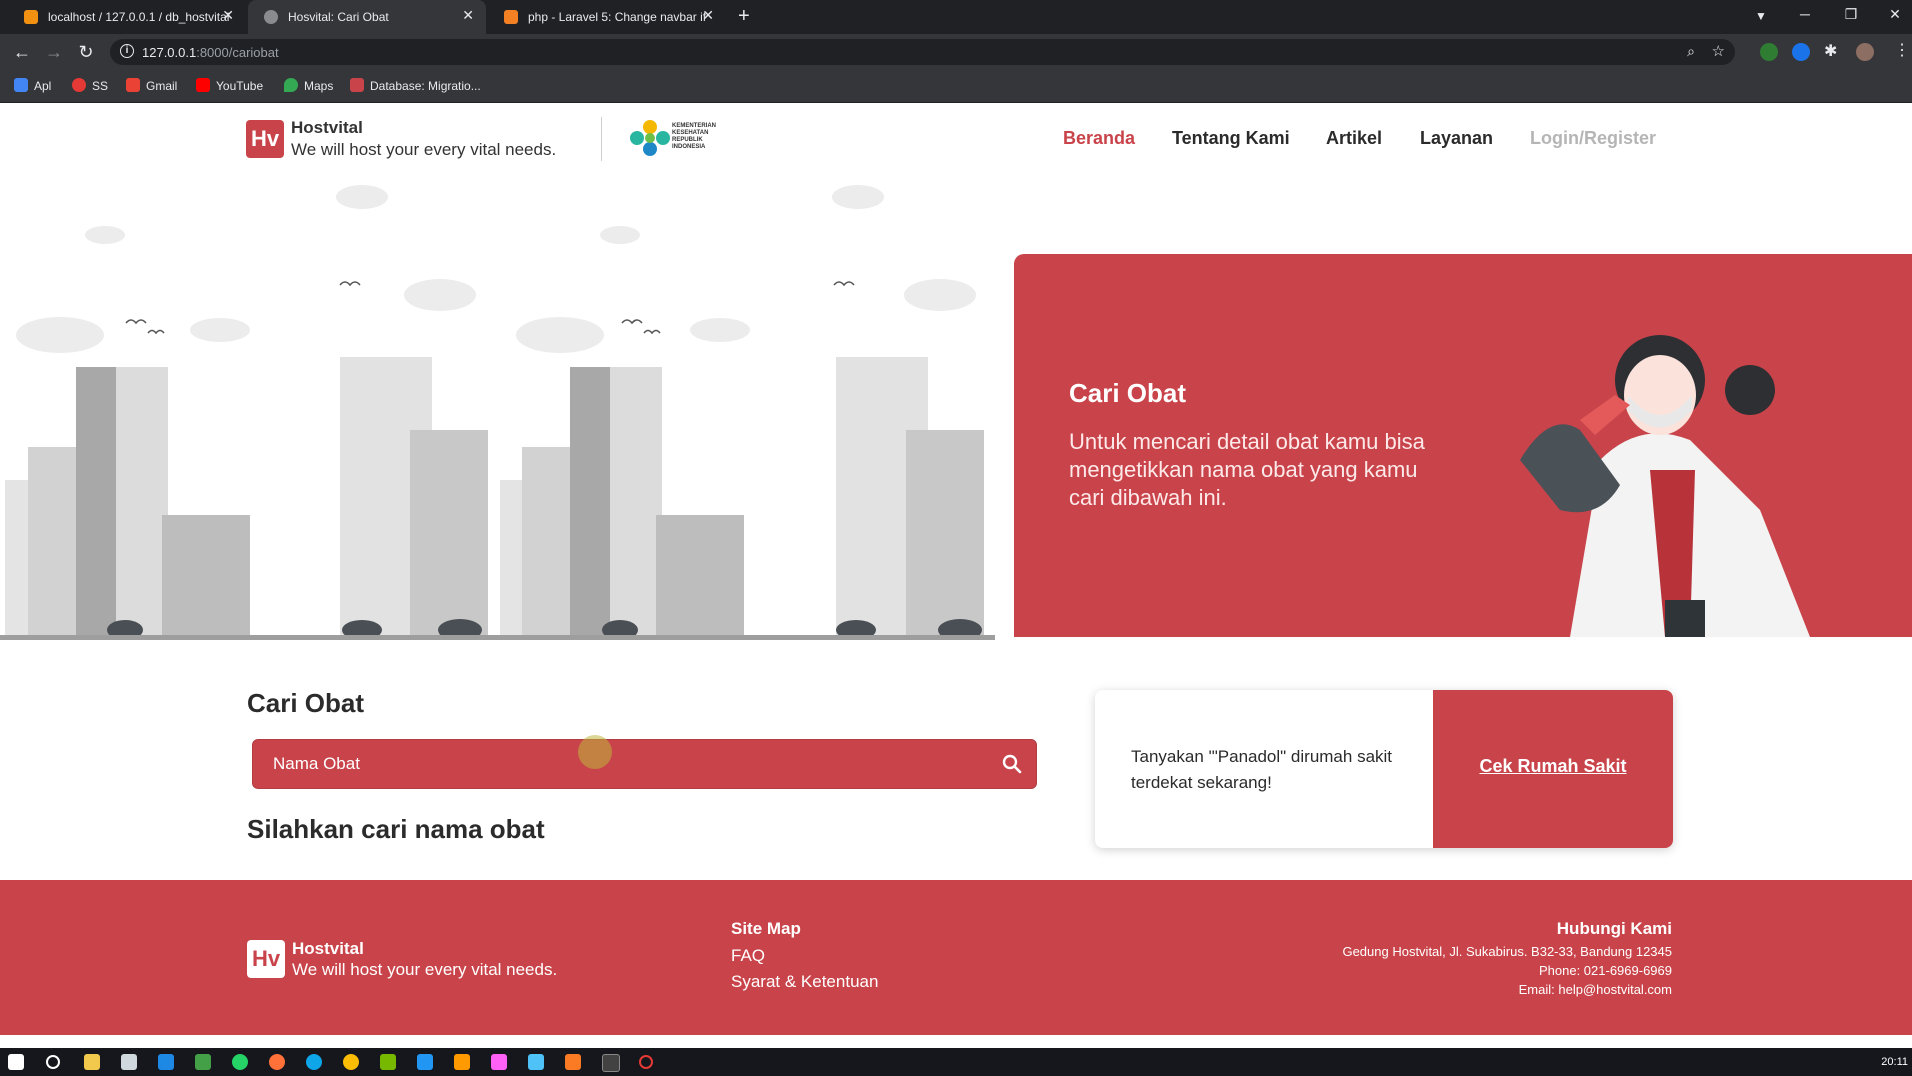 The image size is (1912, 1076). Describe the element at coordinates (357, 85) in the screenshot. I see `laravel-icon` at that location.